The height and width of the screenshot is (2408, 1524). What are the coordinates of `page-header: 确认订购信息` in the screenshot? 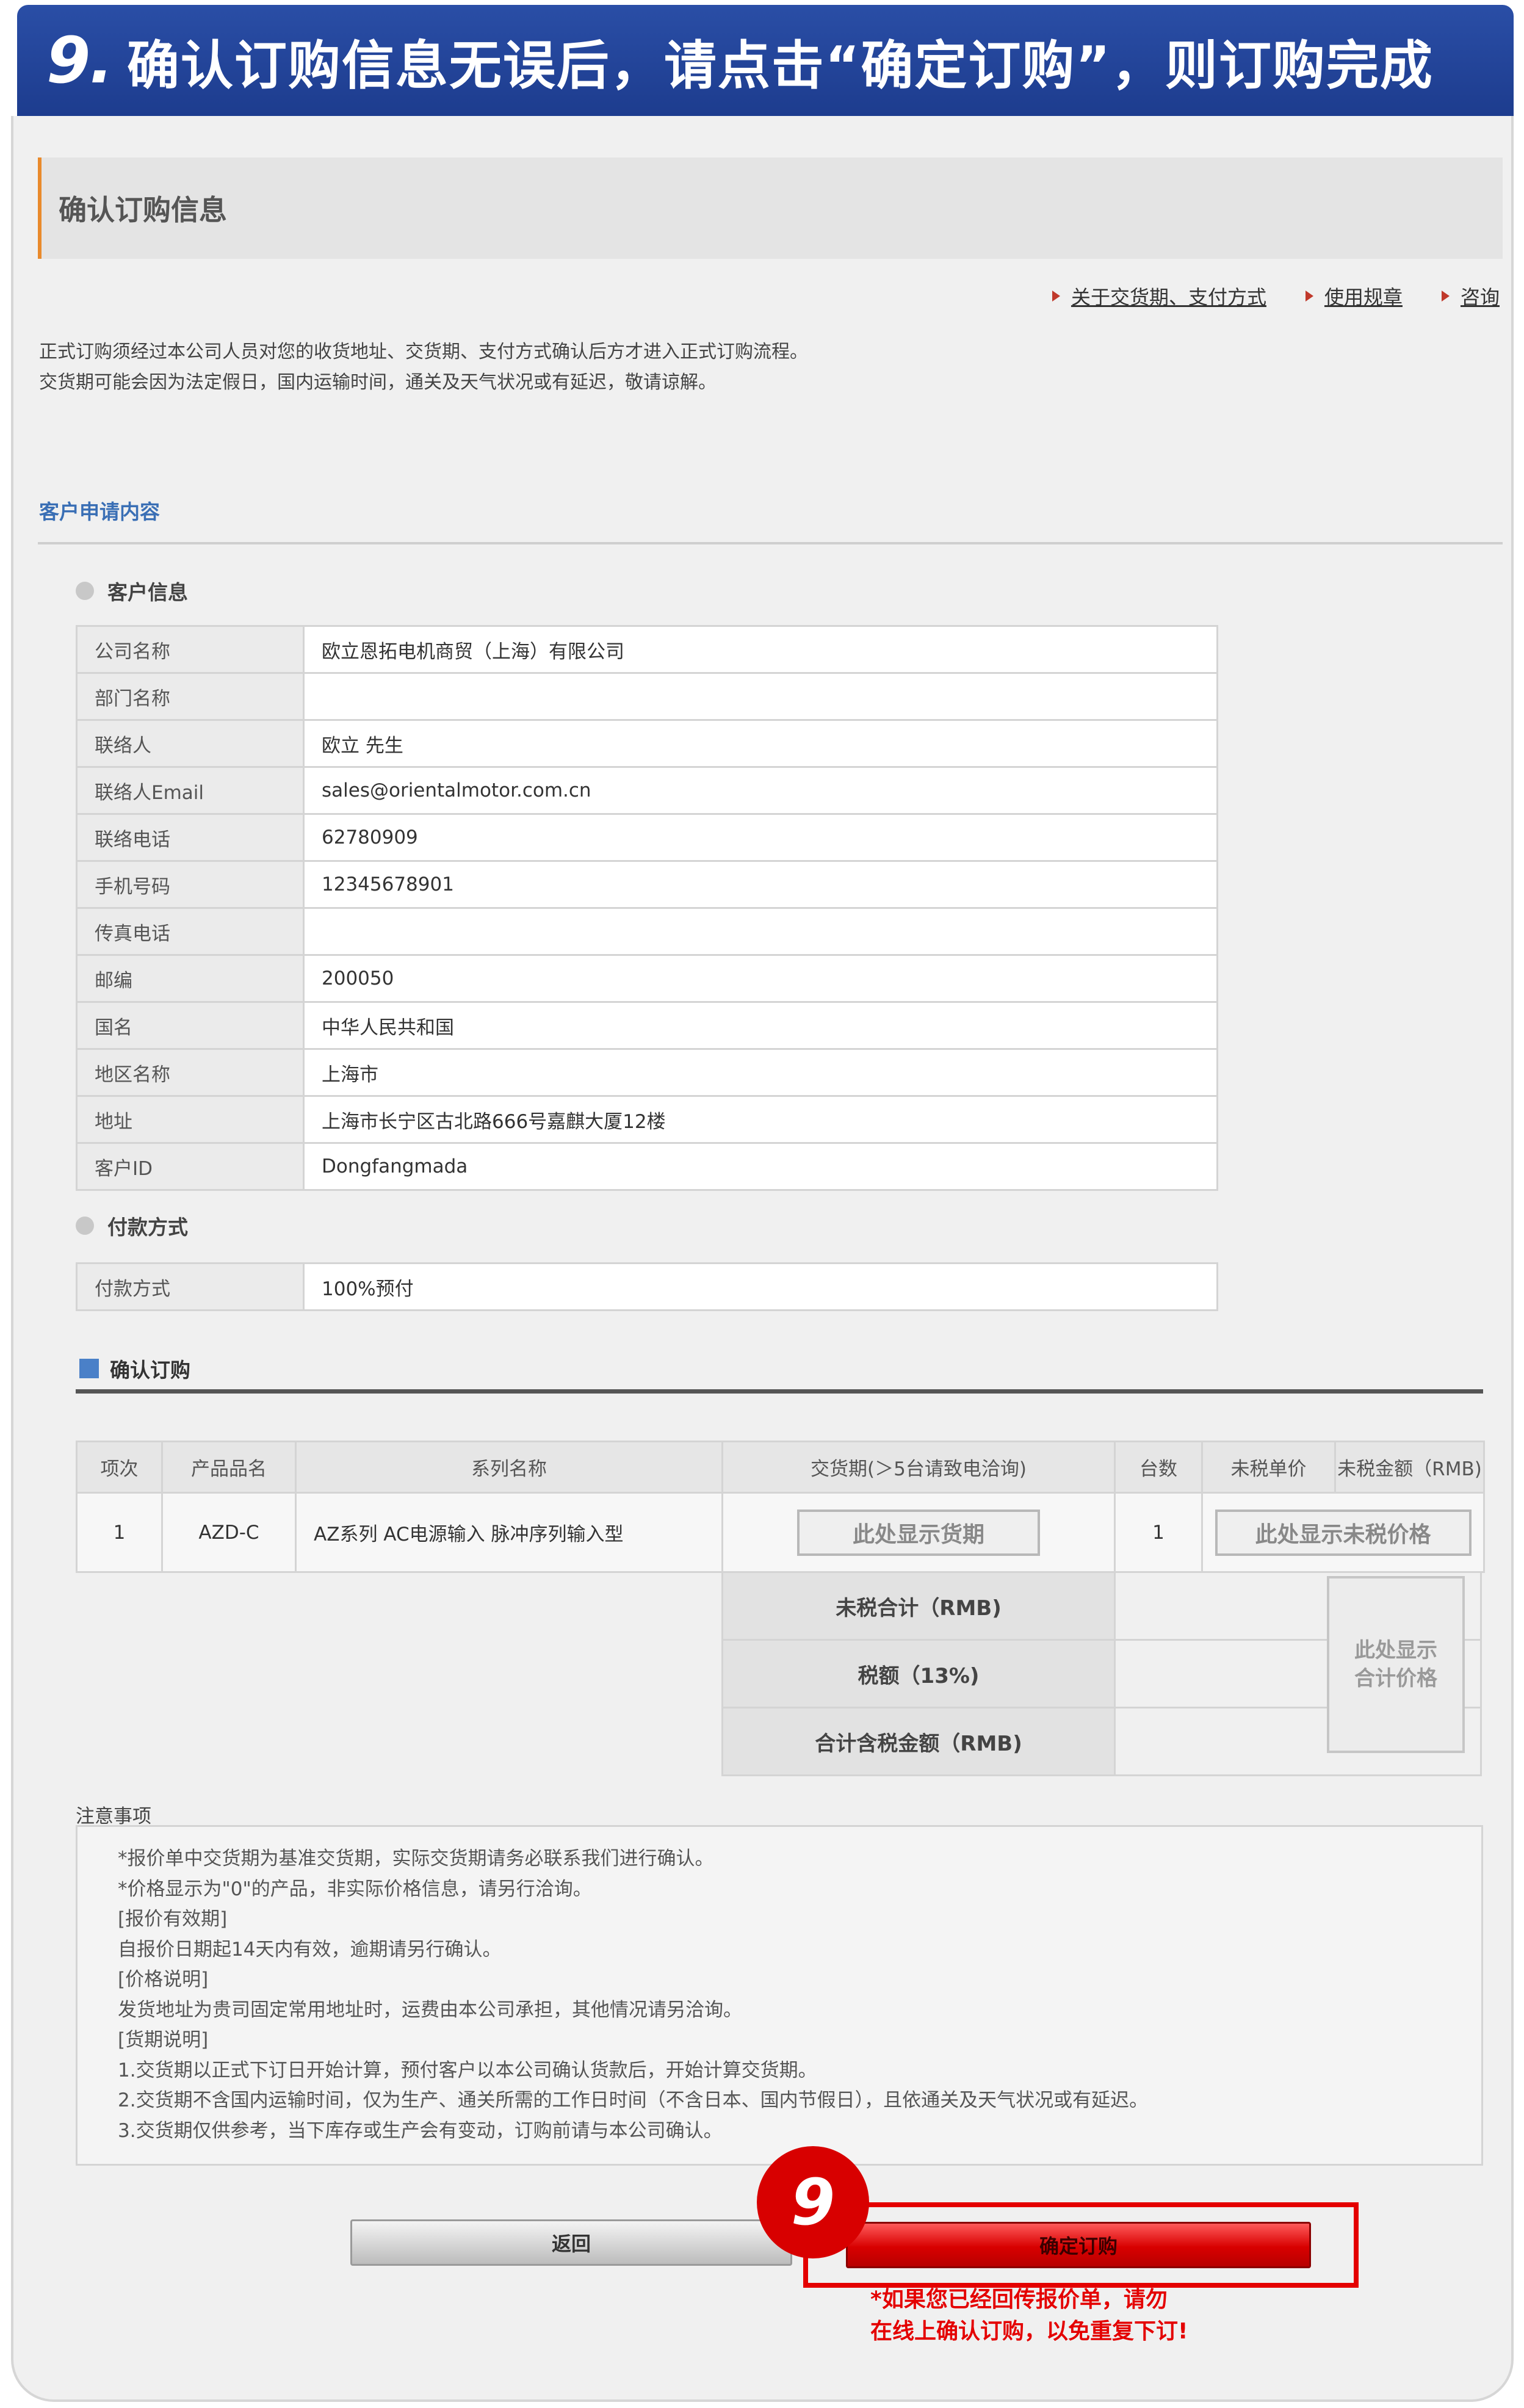 It's located at (770, 208).